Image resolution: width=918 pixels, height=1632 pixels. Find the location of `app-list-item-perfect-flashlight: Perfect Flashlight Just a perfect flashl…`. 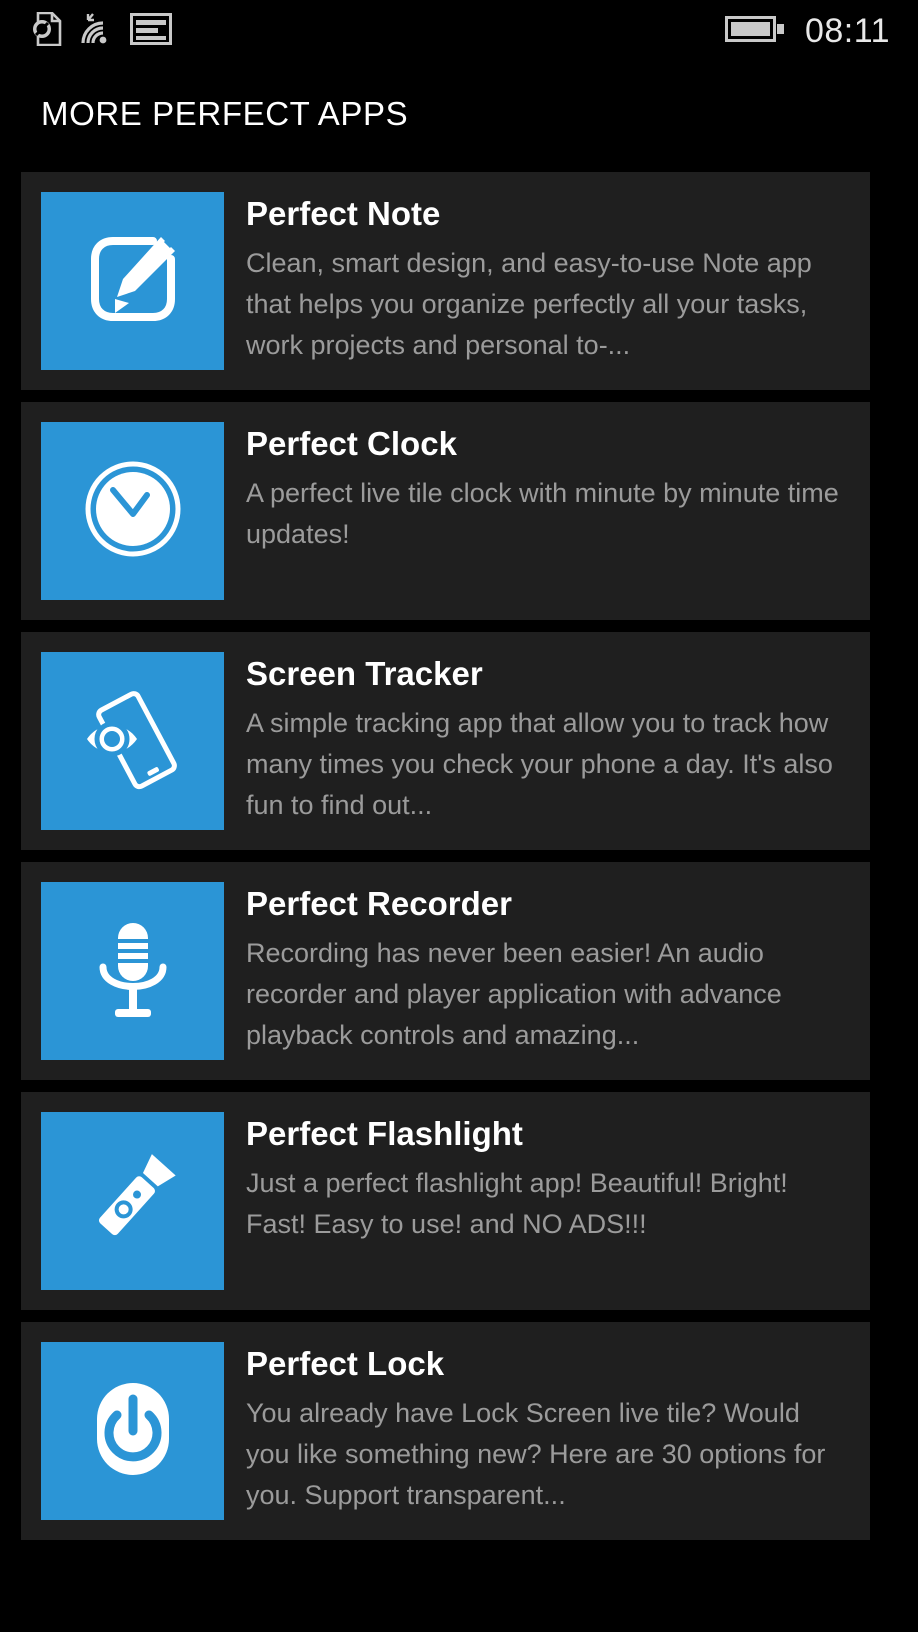

app-list-item-perfect-flashlight: Perfect Flashlight Just a perfect flashl… is located at coordinates (445, 1201).